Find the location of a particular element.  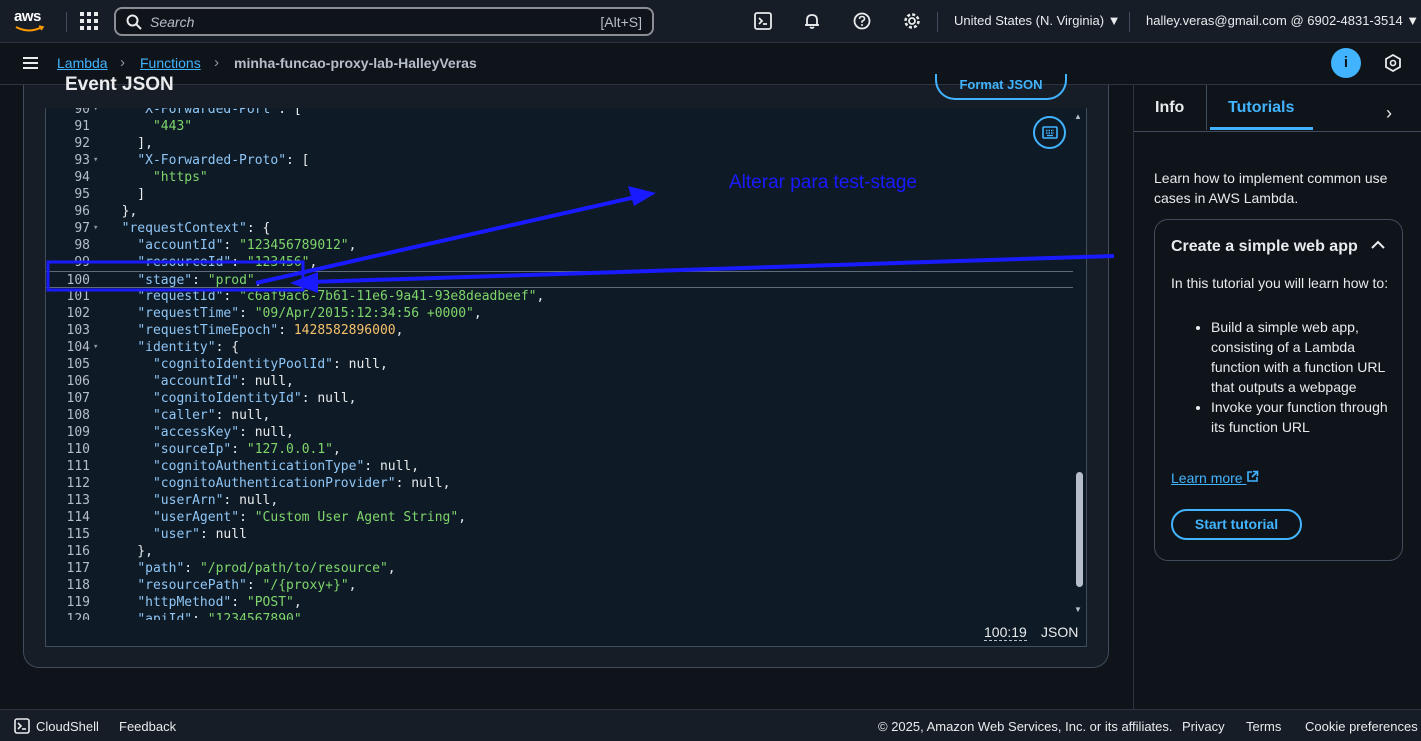

code-line: 106 "accountId": null, is located at coordinates (559, 381).